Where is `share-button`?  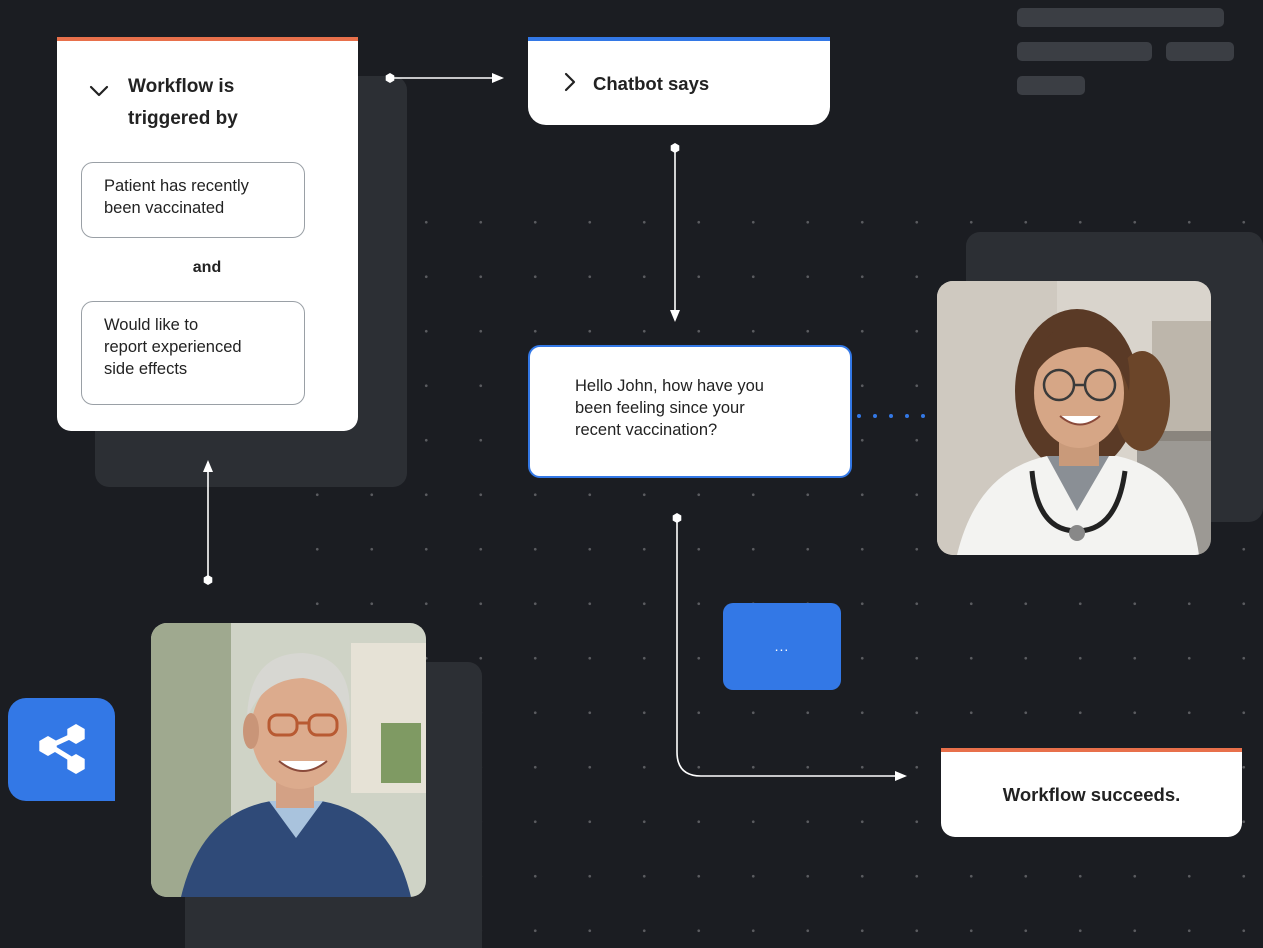 share-button is located at coordinates (61, 749).